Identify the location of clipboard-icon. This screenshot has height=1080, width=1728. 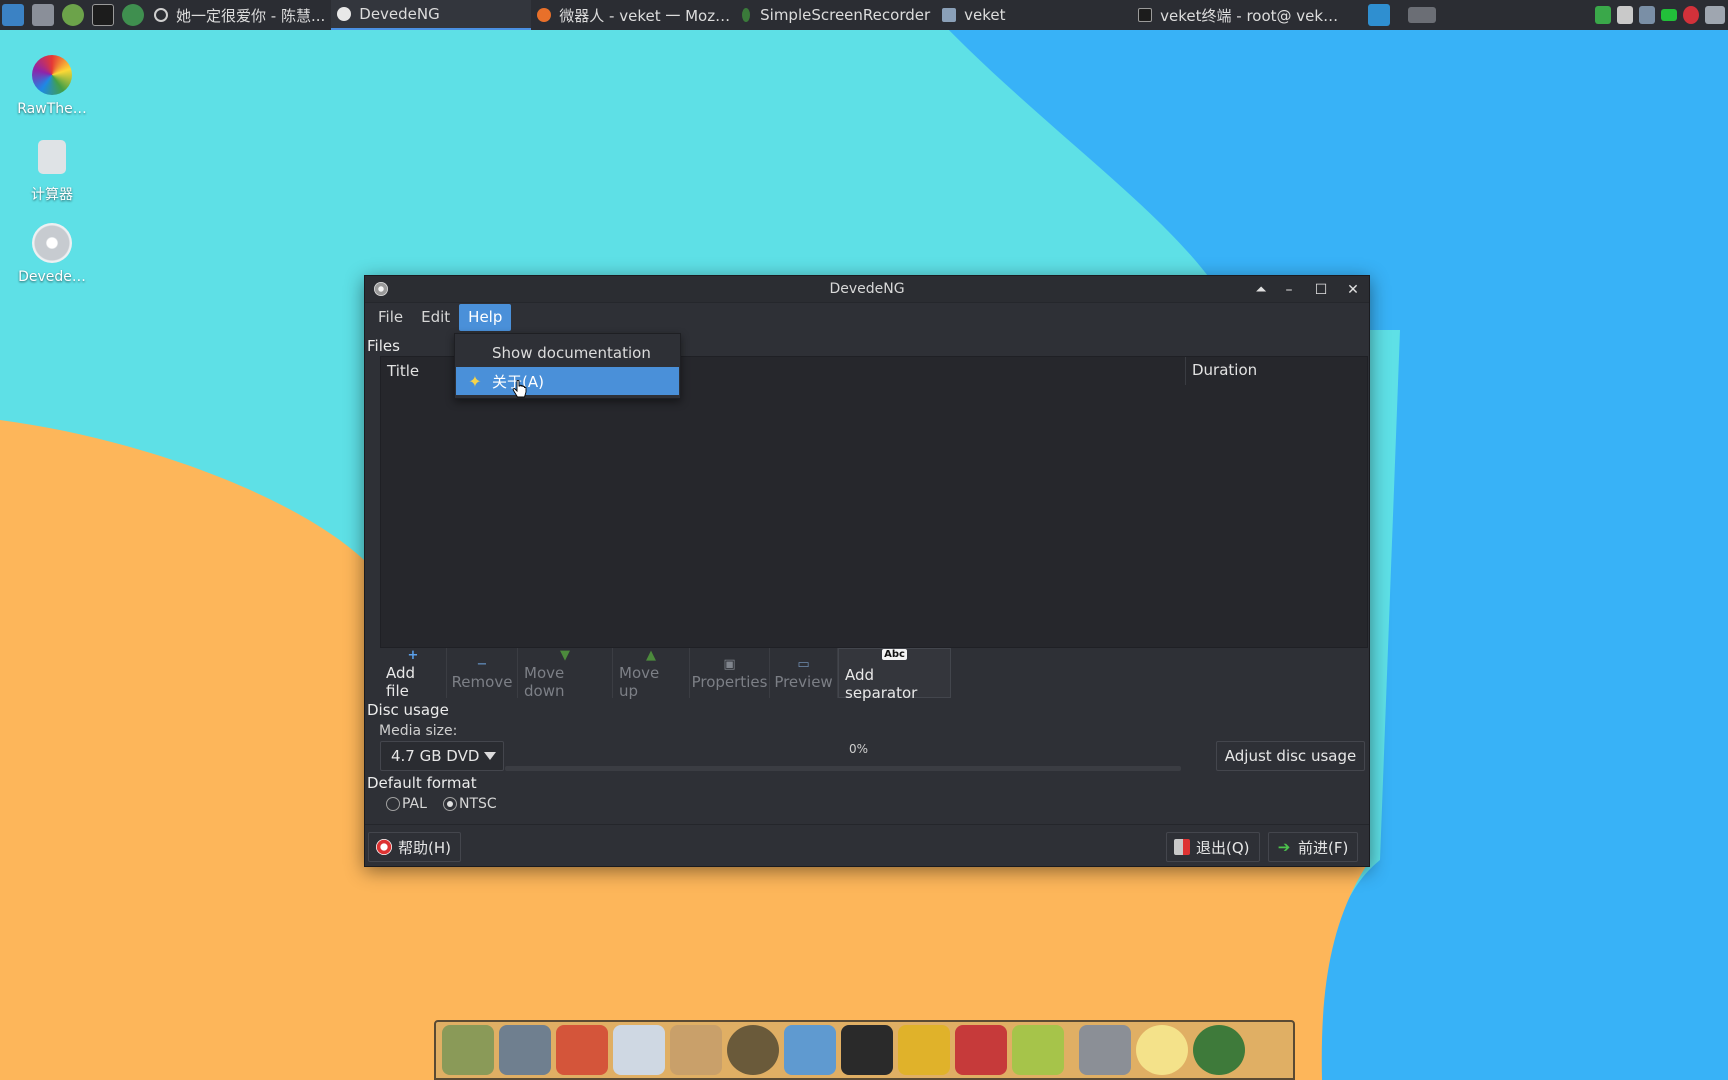
(1625, 15).